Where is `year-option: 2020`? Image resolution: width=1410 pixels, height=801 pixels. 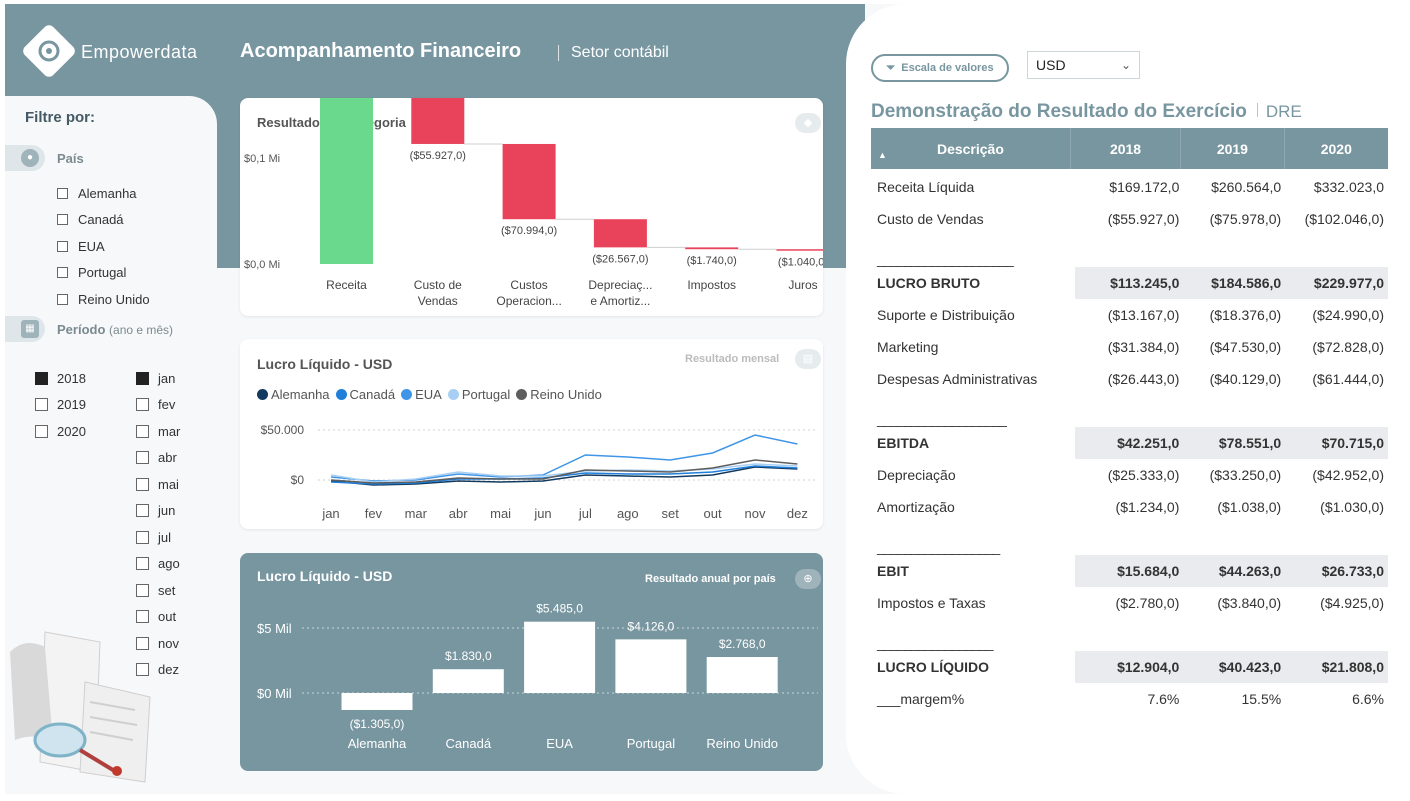 year-option: 2020 is located at coordinates (75, 431).